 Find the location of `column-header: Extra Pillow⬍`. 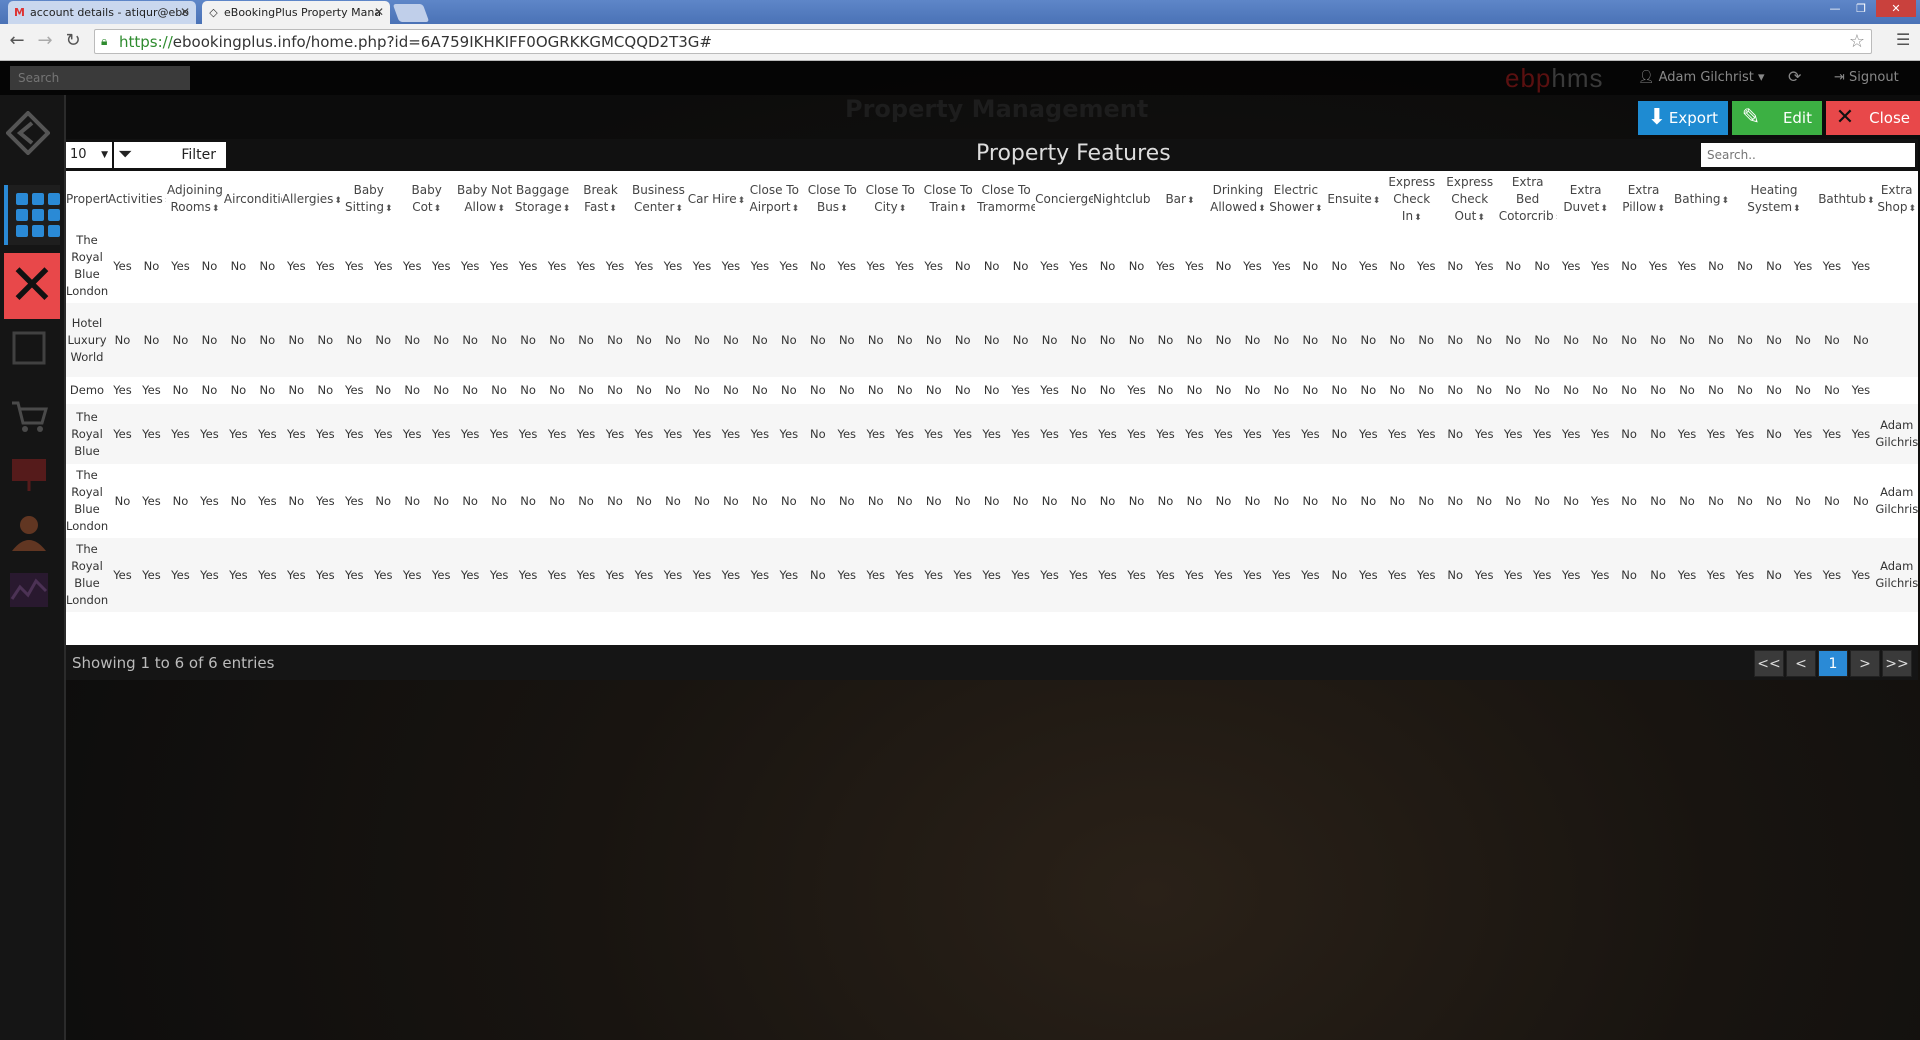

column-header: Extra Pillow⬍ is located at coordinates (1644, 200).